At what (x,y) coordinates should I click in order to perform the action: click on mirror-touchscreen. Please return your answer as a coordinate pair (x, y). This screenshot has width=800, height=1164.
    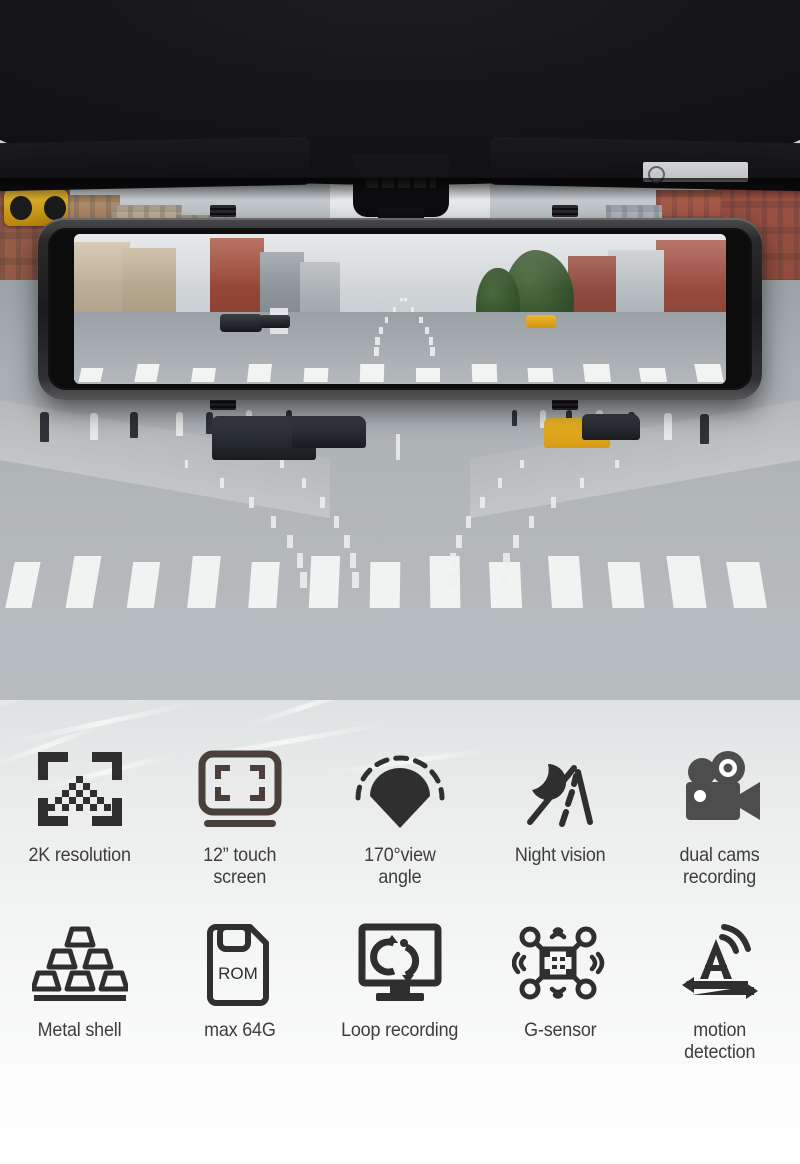
    Looking at the image, I should click on (400, 309).